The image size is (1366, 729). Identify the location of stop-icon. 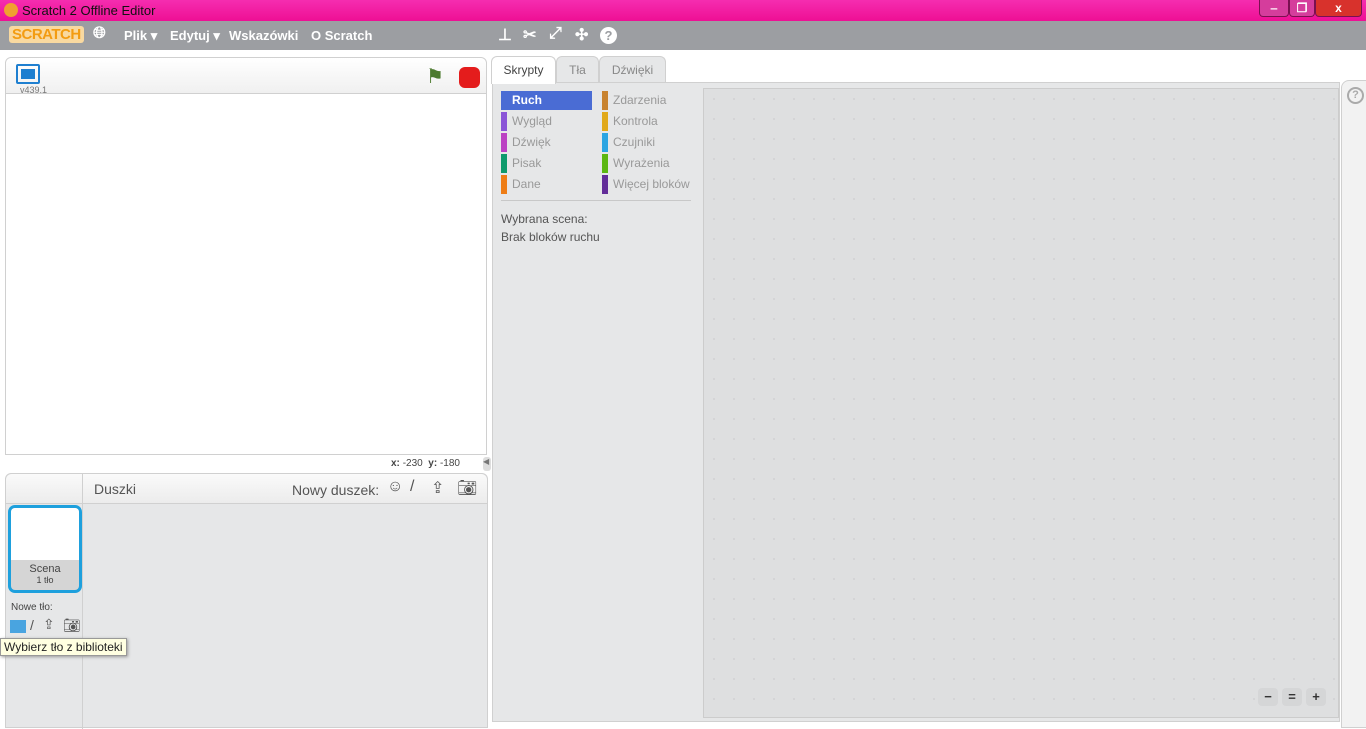
(469, 77).